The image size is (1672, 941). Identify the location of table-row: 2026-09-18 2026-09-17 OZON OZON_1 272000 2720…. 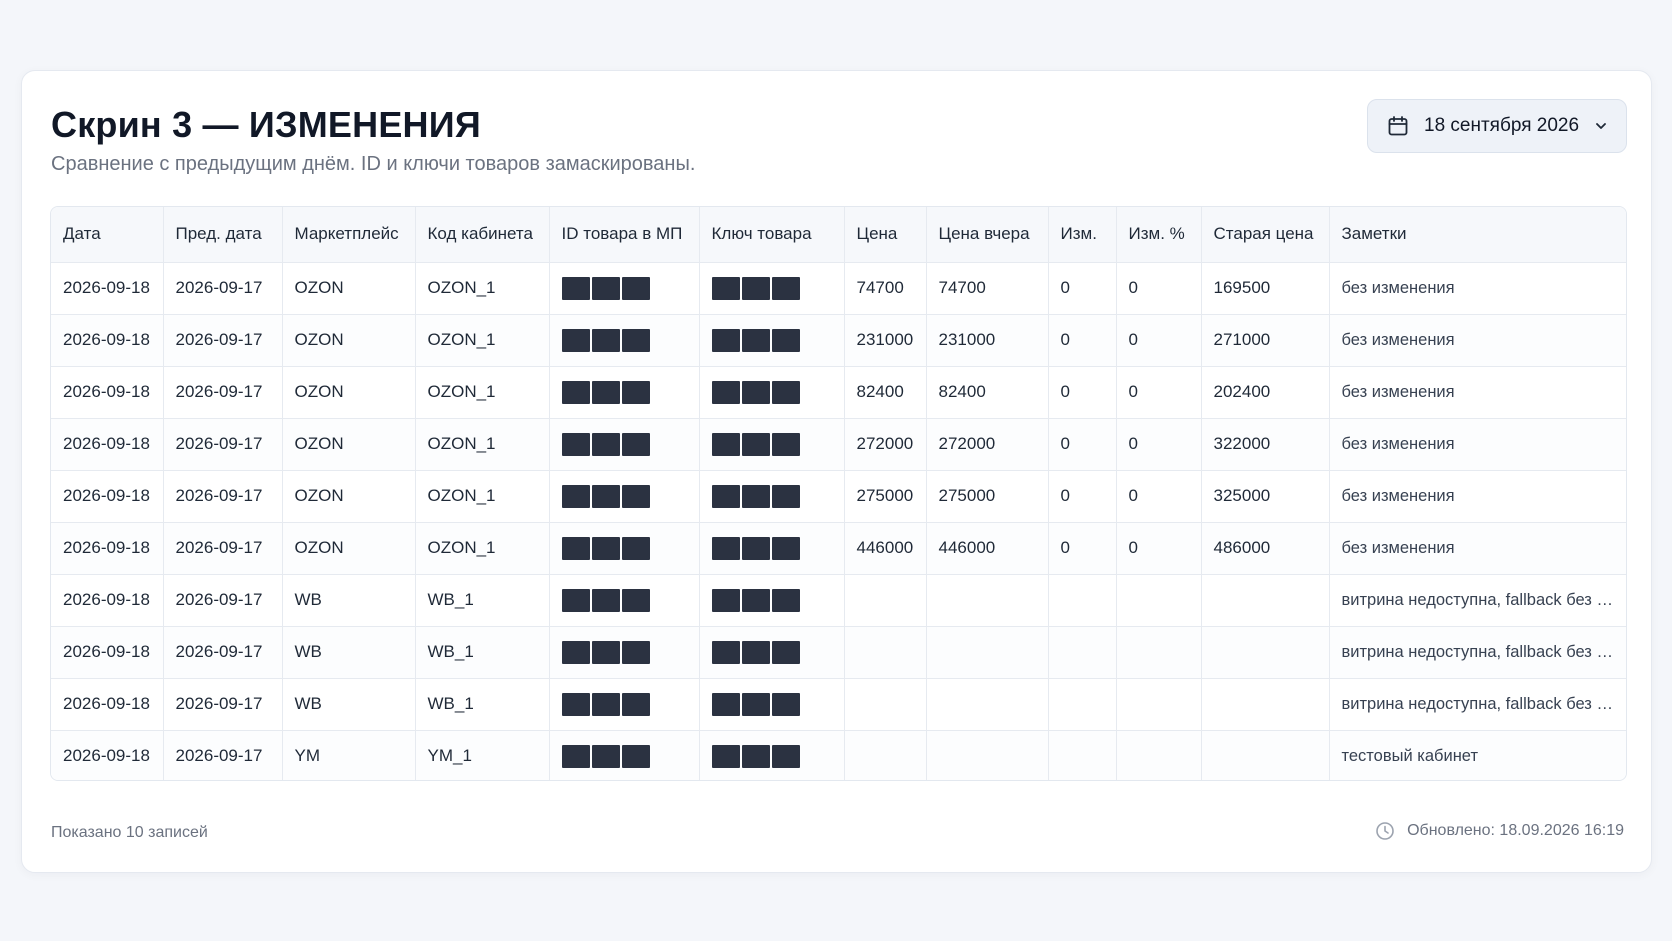
(838, 444).